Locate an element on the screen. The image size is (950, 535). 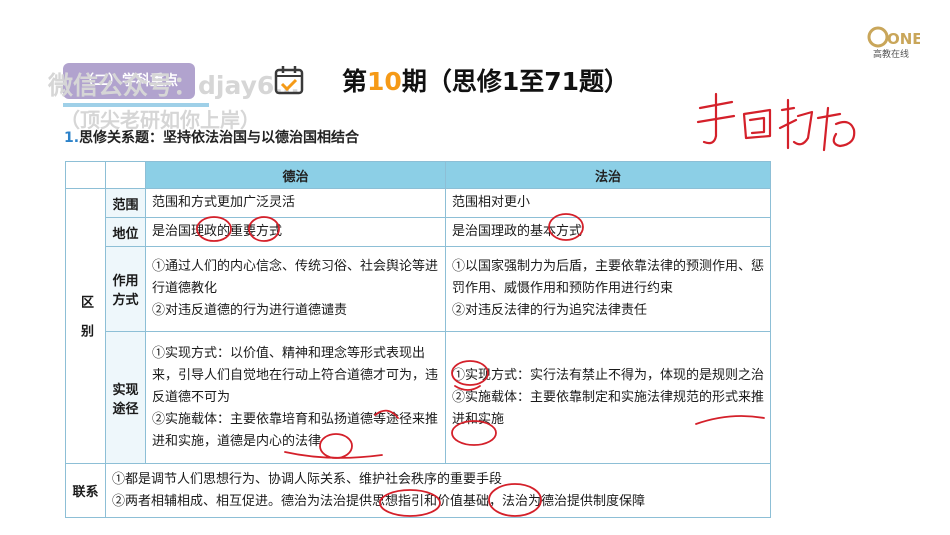
fazhi-cell: 范围相对更小 is located at coordinates (608, 203).